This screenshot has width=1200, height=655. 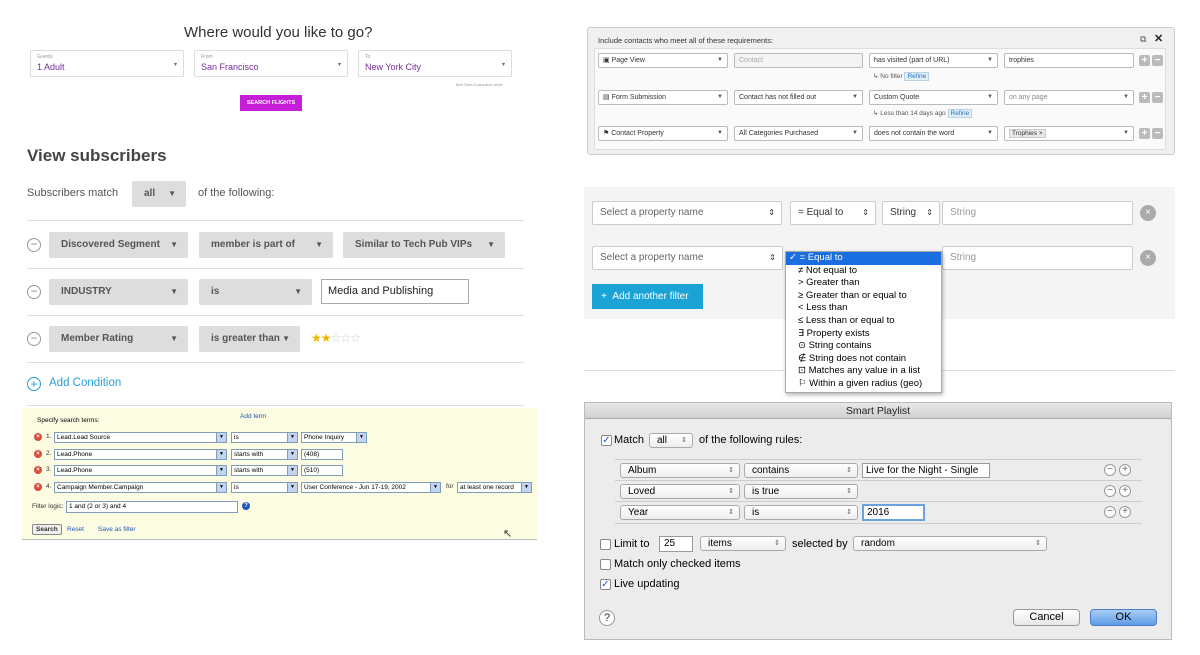 What do you see at coordinates (271, 63) in the screenshot?
I see `from-select: From San Francisco ▾` at bounding box center [271, 63].